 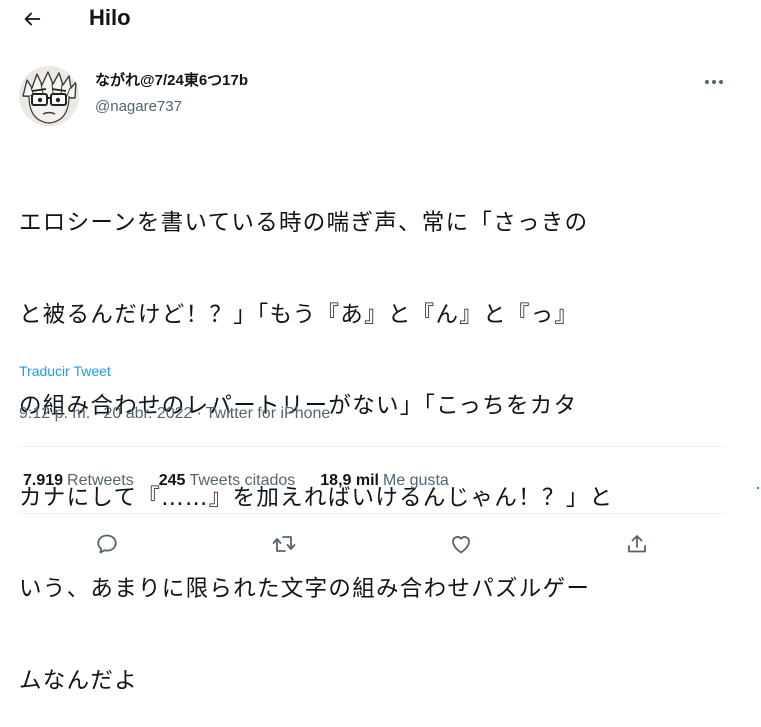 I want to click on reply-button, so click(x=107, y=544).